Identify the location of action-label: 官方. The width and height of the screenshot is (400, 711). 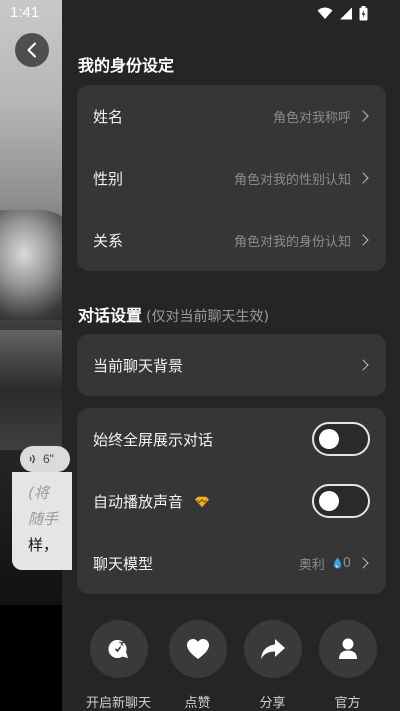
(347, 703).